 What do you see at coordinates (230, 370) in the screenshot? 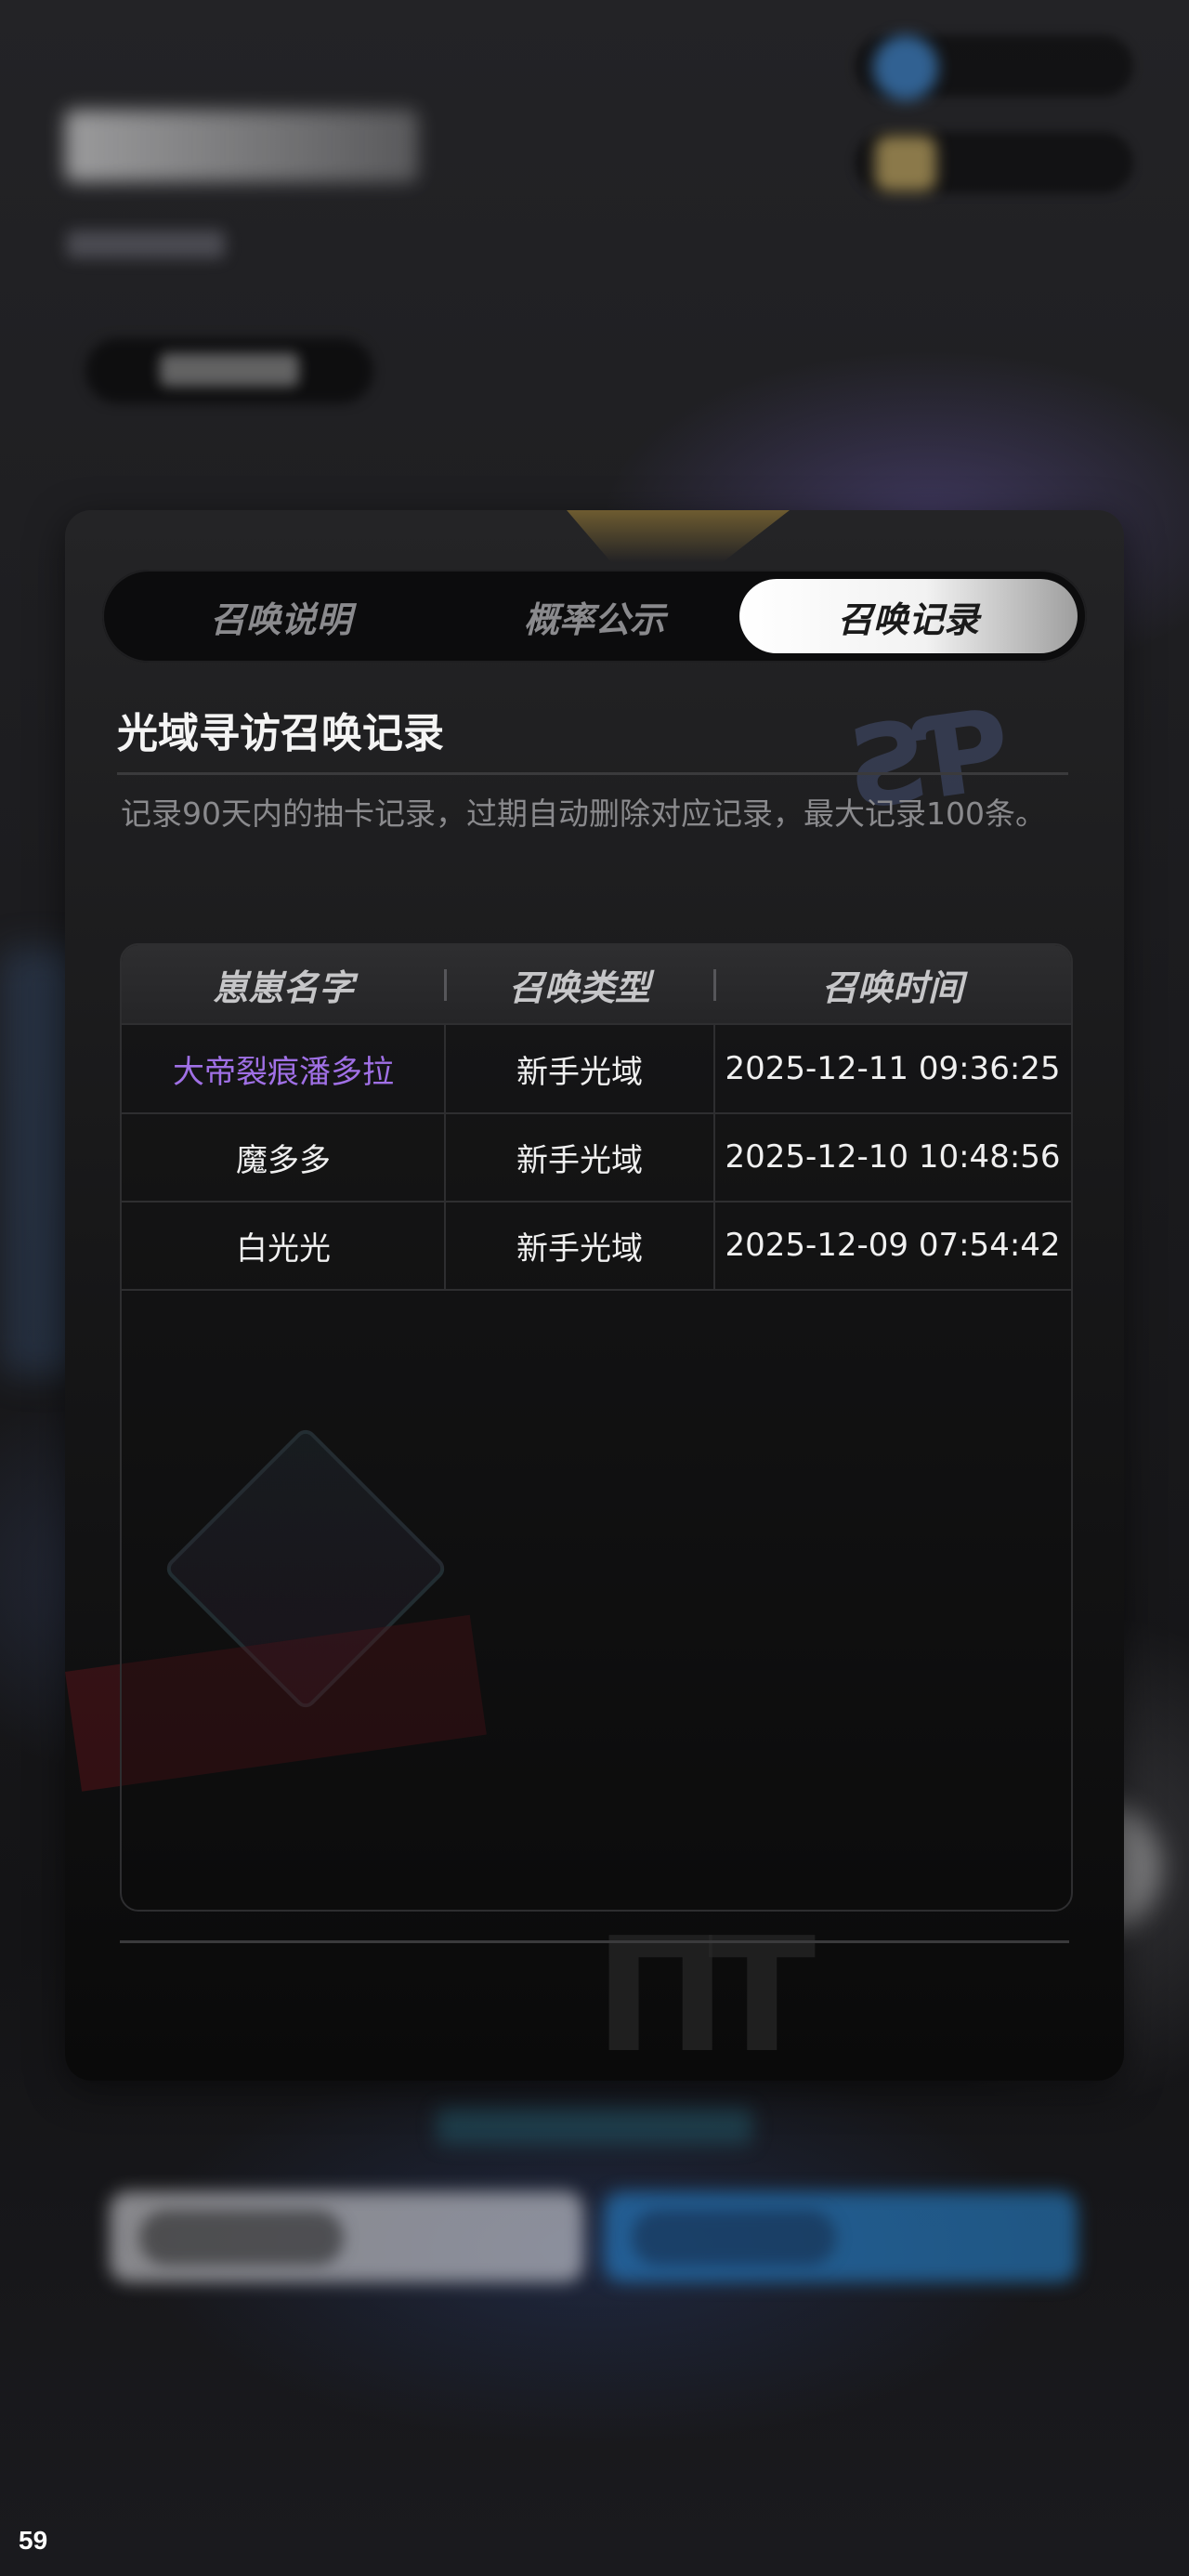
I see `banner-pill-text-blurred` at bounding box center [230, 370].